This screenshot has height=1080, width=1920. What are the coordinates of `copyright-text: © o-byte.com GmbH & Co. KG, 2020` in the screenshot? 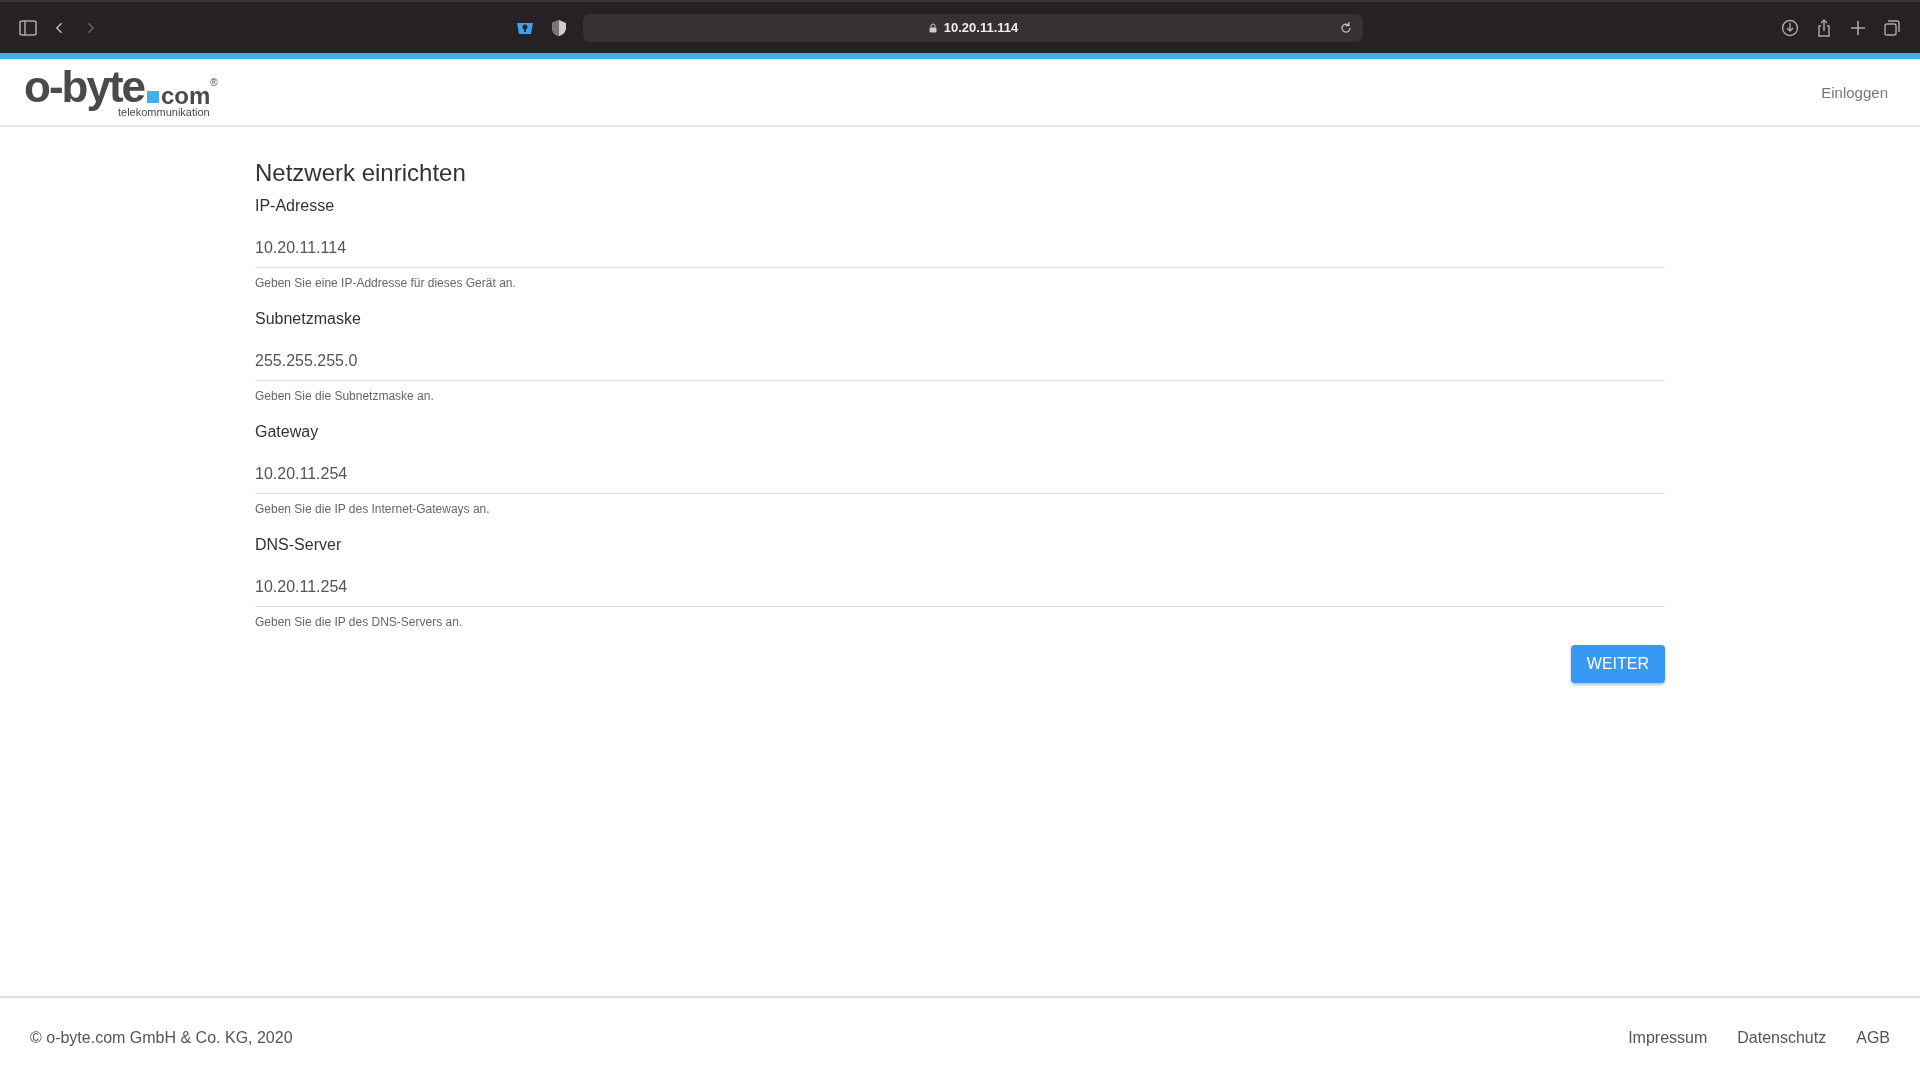 It's located at (161, 1038).